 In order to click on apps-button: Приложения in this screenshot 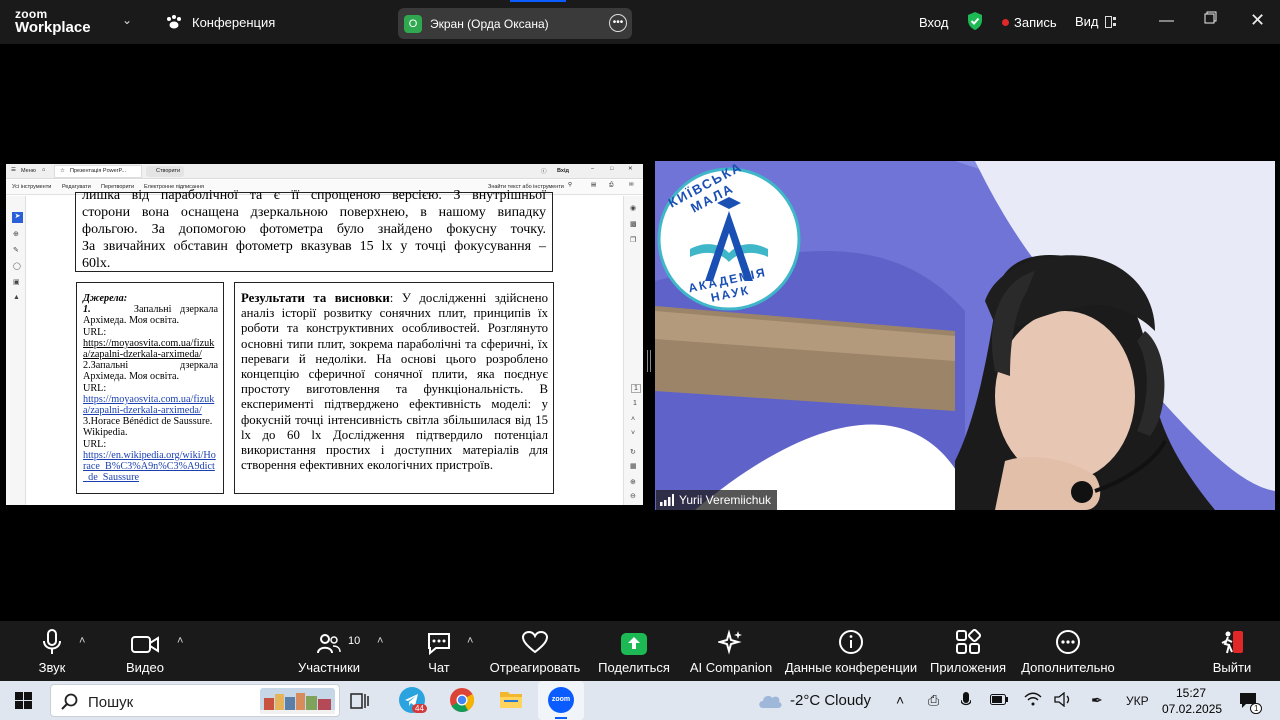, I will do `click(968, 651)`.